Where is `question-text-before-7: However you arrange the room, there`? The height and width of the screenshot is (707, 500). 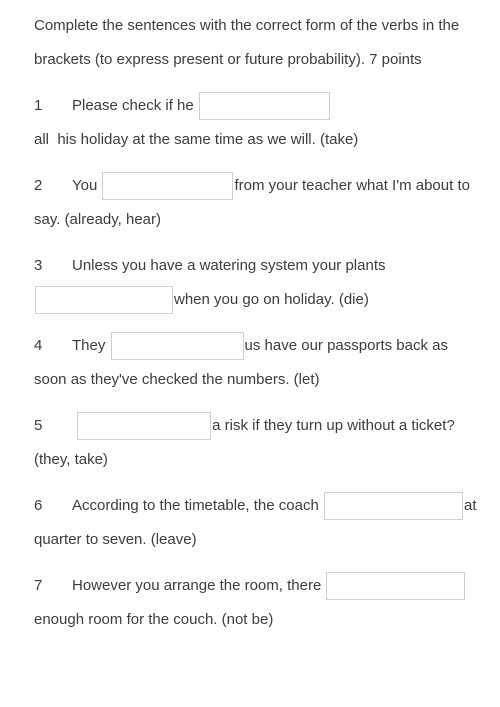 question-text-before-7: However you arrange the room, there is located at coordinates (197, 585).